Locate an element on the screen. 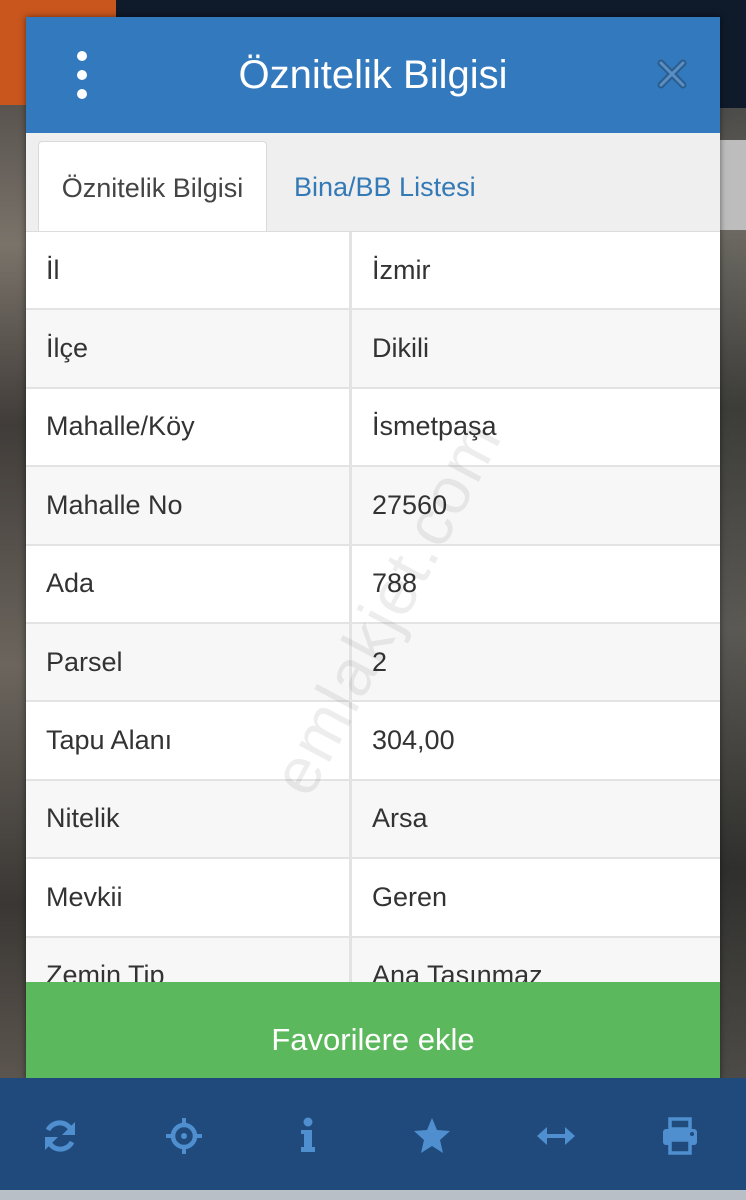 Image resolution: width=746 pixels, height=1200 pixels. attribute-value: Dikili is located at coordinates (536, 348).